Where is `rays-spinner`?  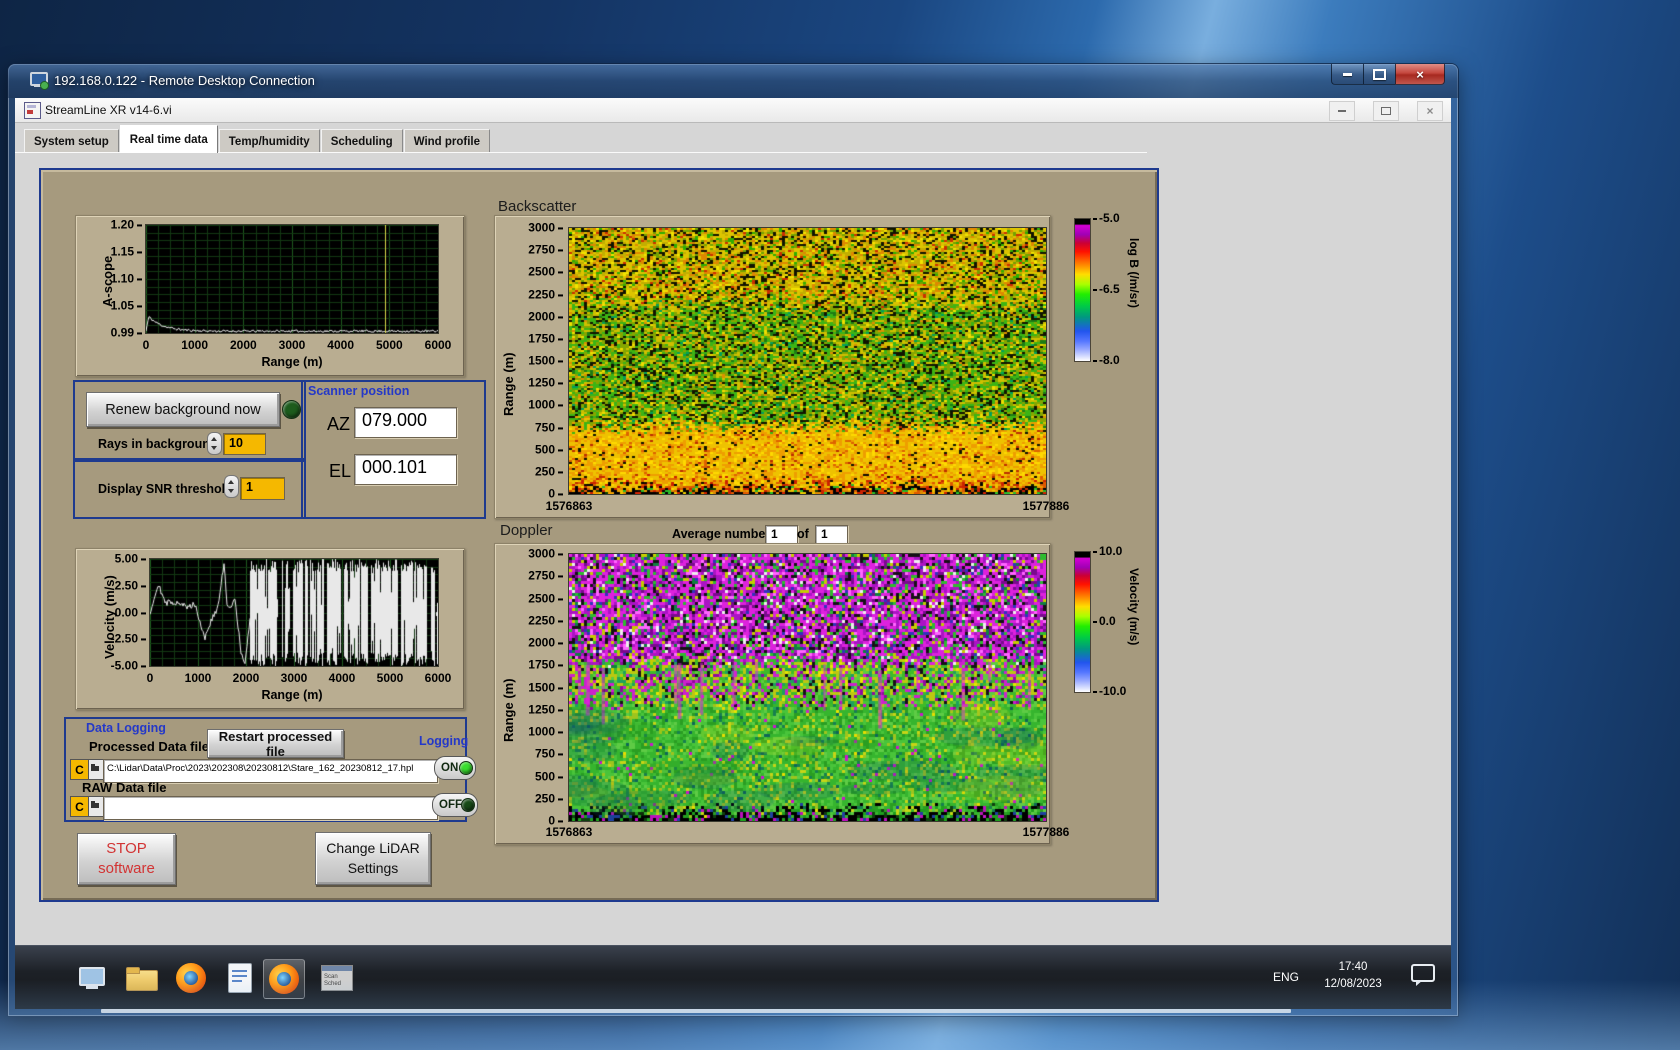
rays-spinner is located at coordinates (214, 443).